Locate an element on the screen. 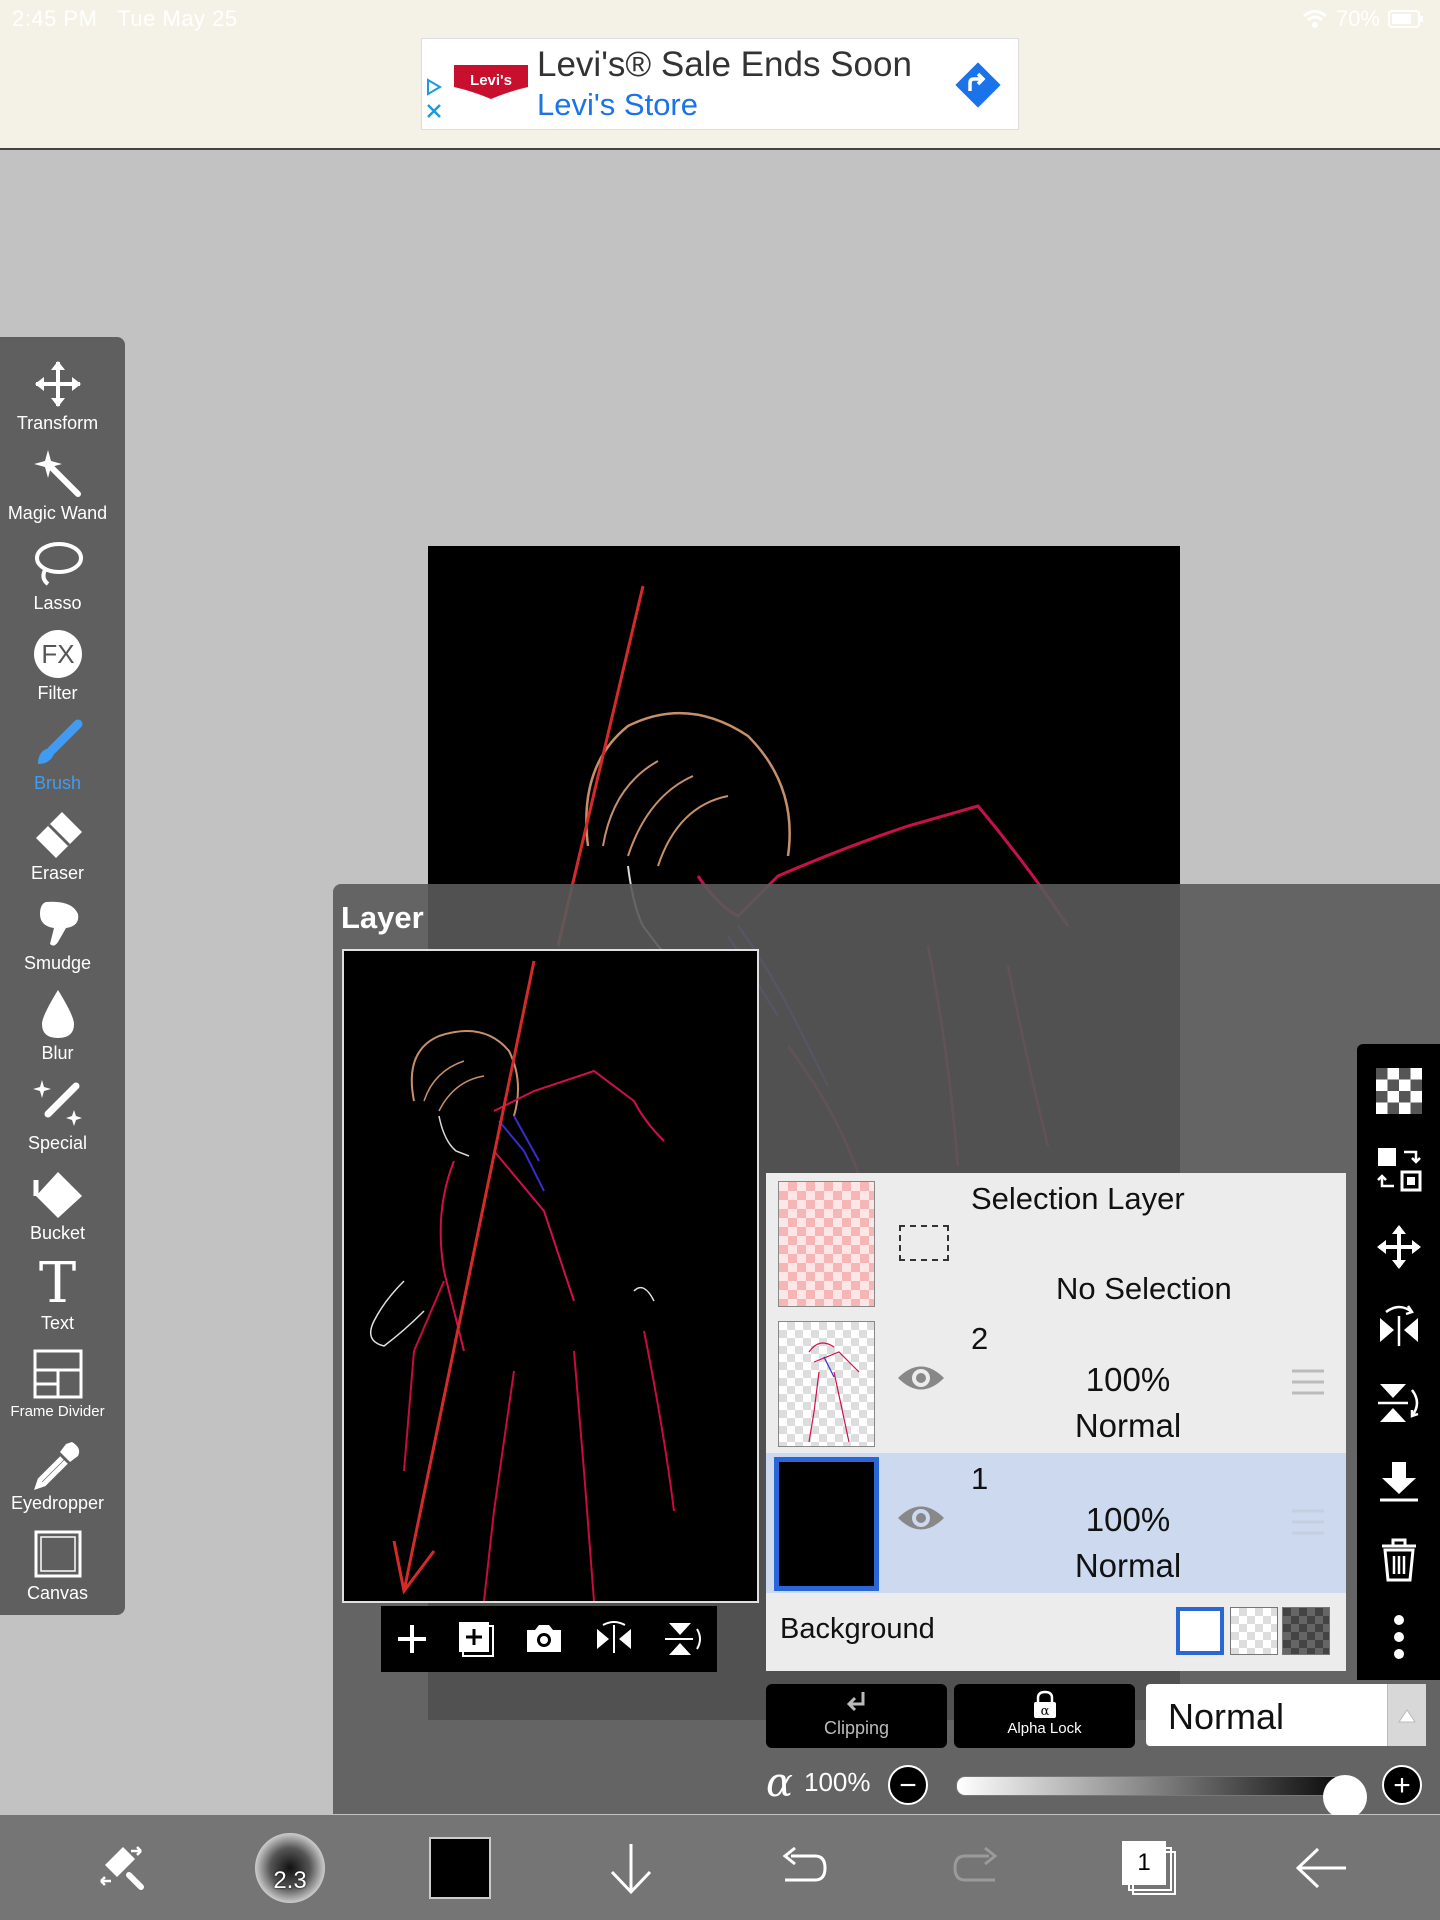 This screenshot has height=1920, width=1440. tool-label: Transform is located at coordinates (57, 423).